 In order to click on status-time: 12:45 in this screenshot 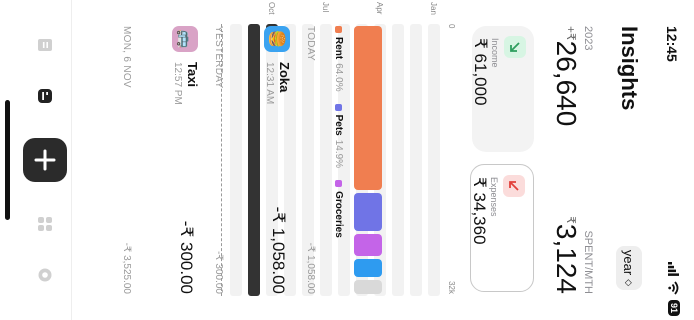, I will do `click(672, 44)`.